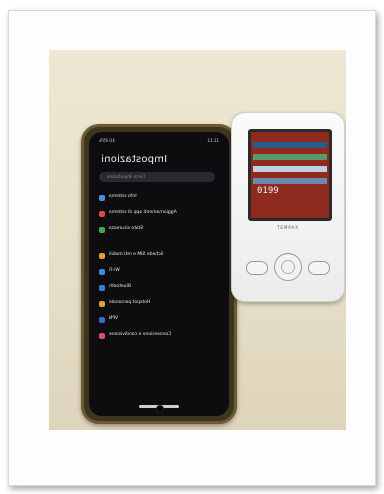  Describe the element at coordinates (319, 268) in the screenshot. I see `meter-right-button` at that location.